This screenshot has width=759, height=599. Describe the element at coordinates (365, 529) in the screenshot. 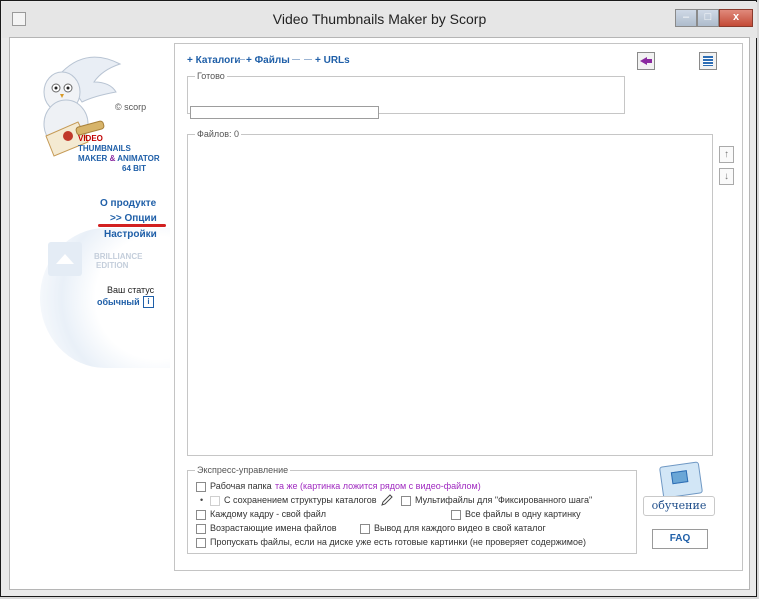

I see `own-dir-checkbox` at that location.